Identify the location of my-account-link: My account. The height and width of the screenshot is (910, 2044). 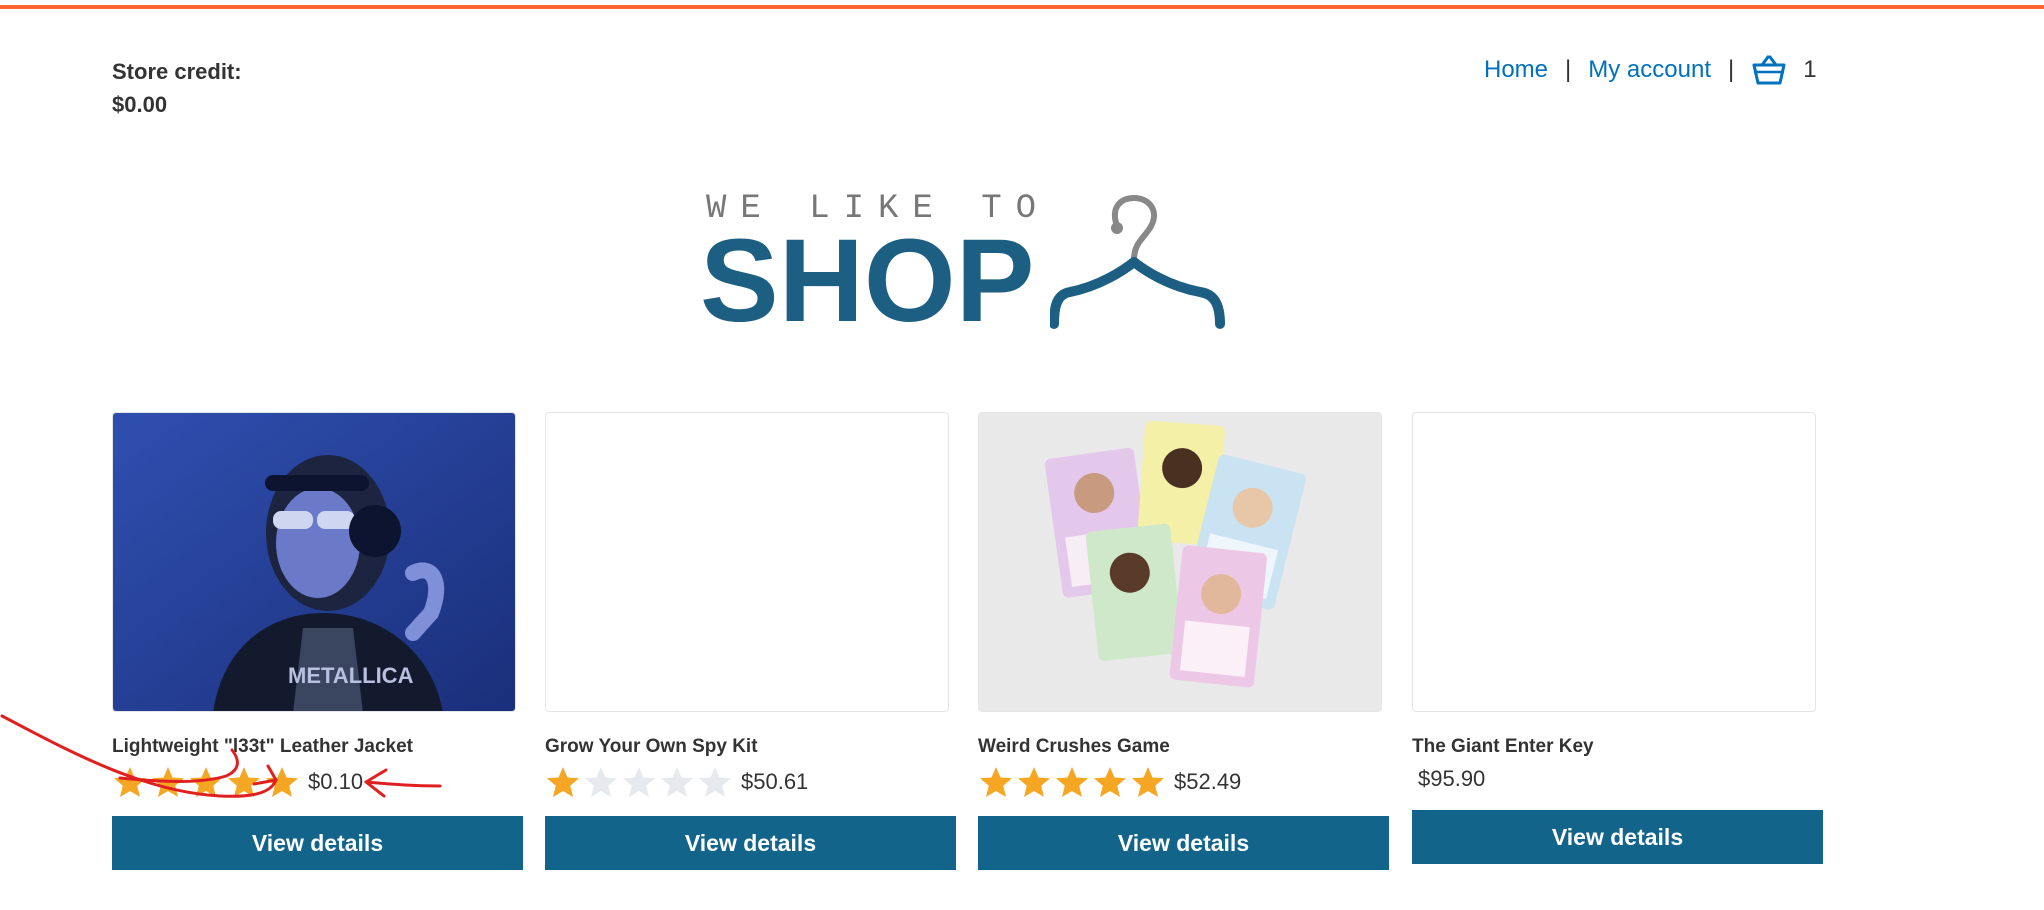
(1649, 70).